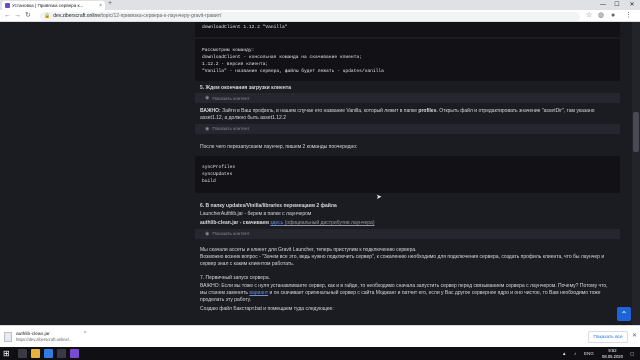  Describe the element at coordinates (608, 337) in the screenshot. I see `show-all-downloads-button: Показать все` at that location.